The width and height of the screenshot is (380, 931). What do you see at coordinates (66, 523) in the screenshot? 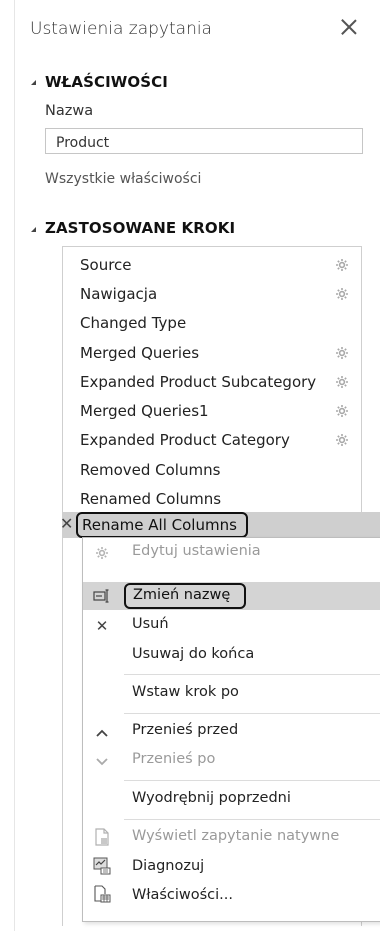
I see `delete-step-icon: ✕` at bounding box center [66, 523].